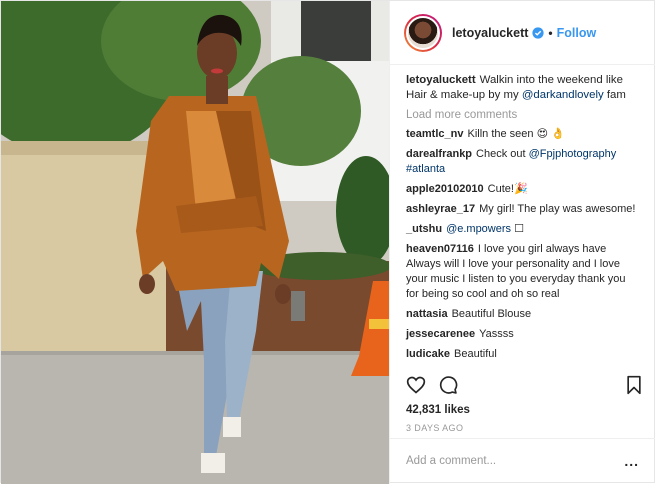 The width and height of the screenshot is (655, 484). I want to click on add-comment-input, so click(506, 461).